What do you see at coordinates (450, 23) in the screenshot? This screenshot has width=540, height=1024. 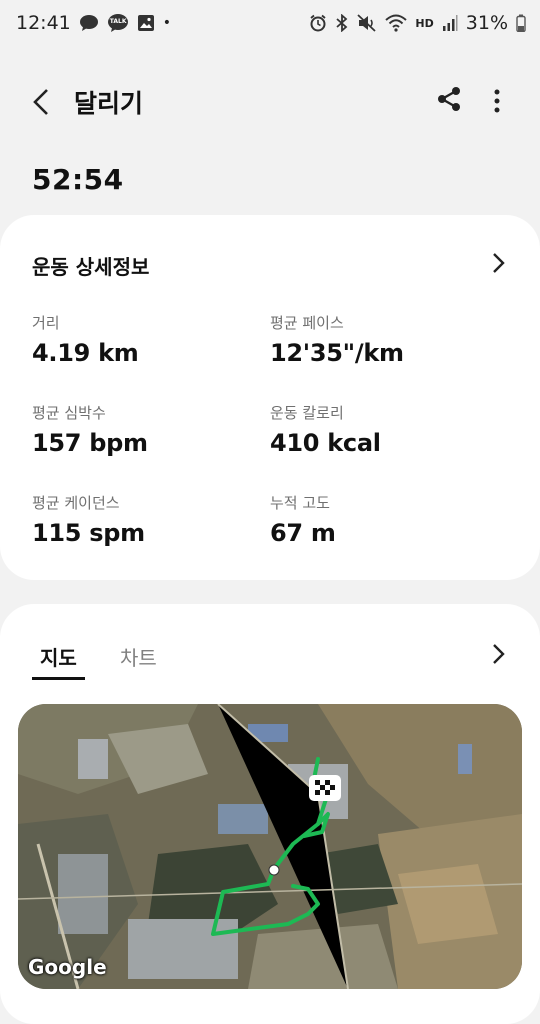 I see `signal-icon` at bounding box center [450, 23].